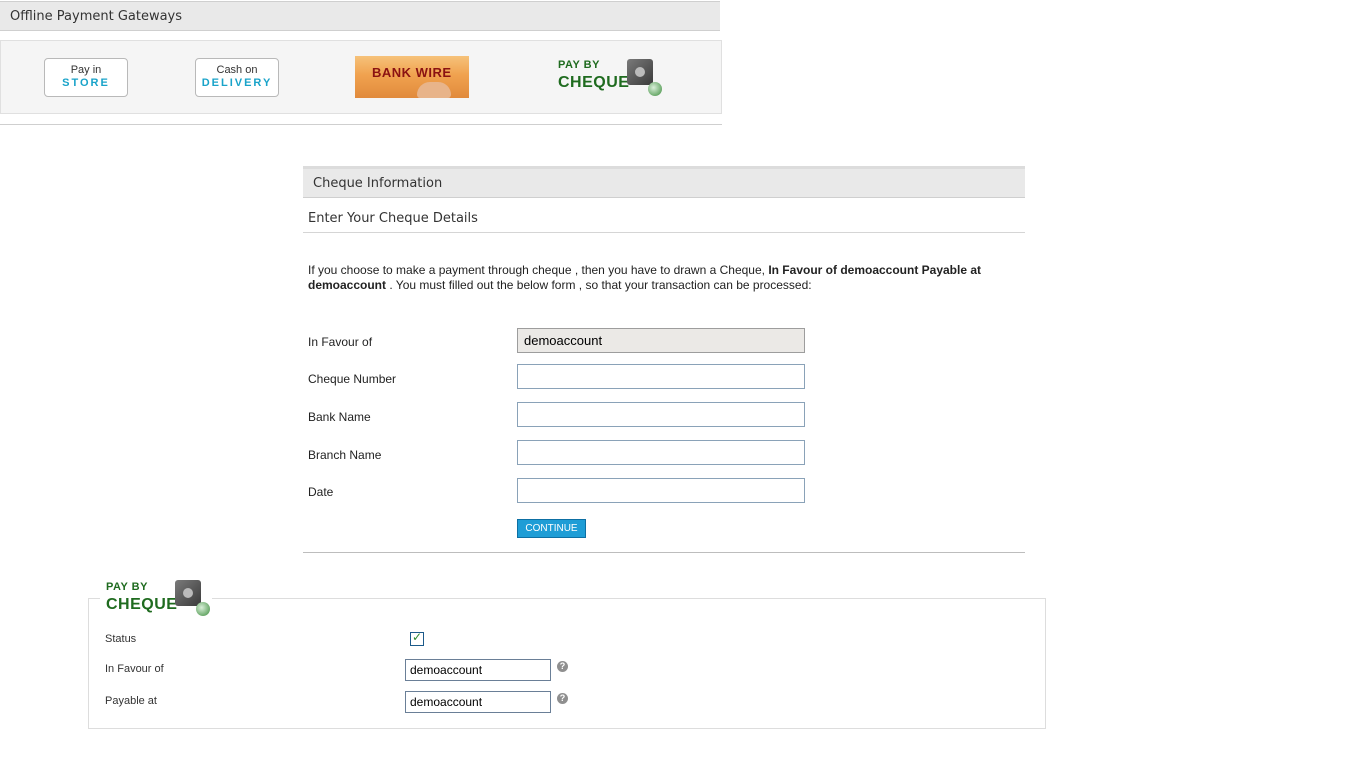 The image size is (1366, 768). I want to click on cash-on-delivery-line2: DELIVERY, so click(237, 83).